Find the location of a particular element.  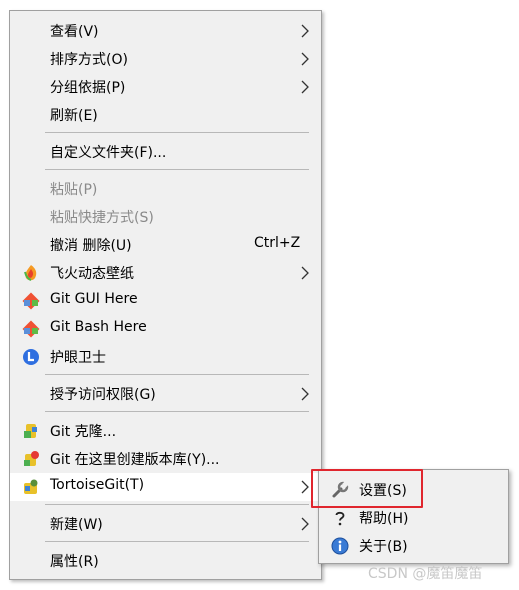

menu-item-label: 排序方式(O) is located at coordinates (89, 60).